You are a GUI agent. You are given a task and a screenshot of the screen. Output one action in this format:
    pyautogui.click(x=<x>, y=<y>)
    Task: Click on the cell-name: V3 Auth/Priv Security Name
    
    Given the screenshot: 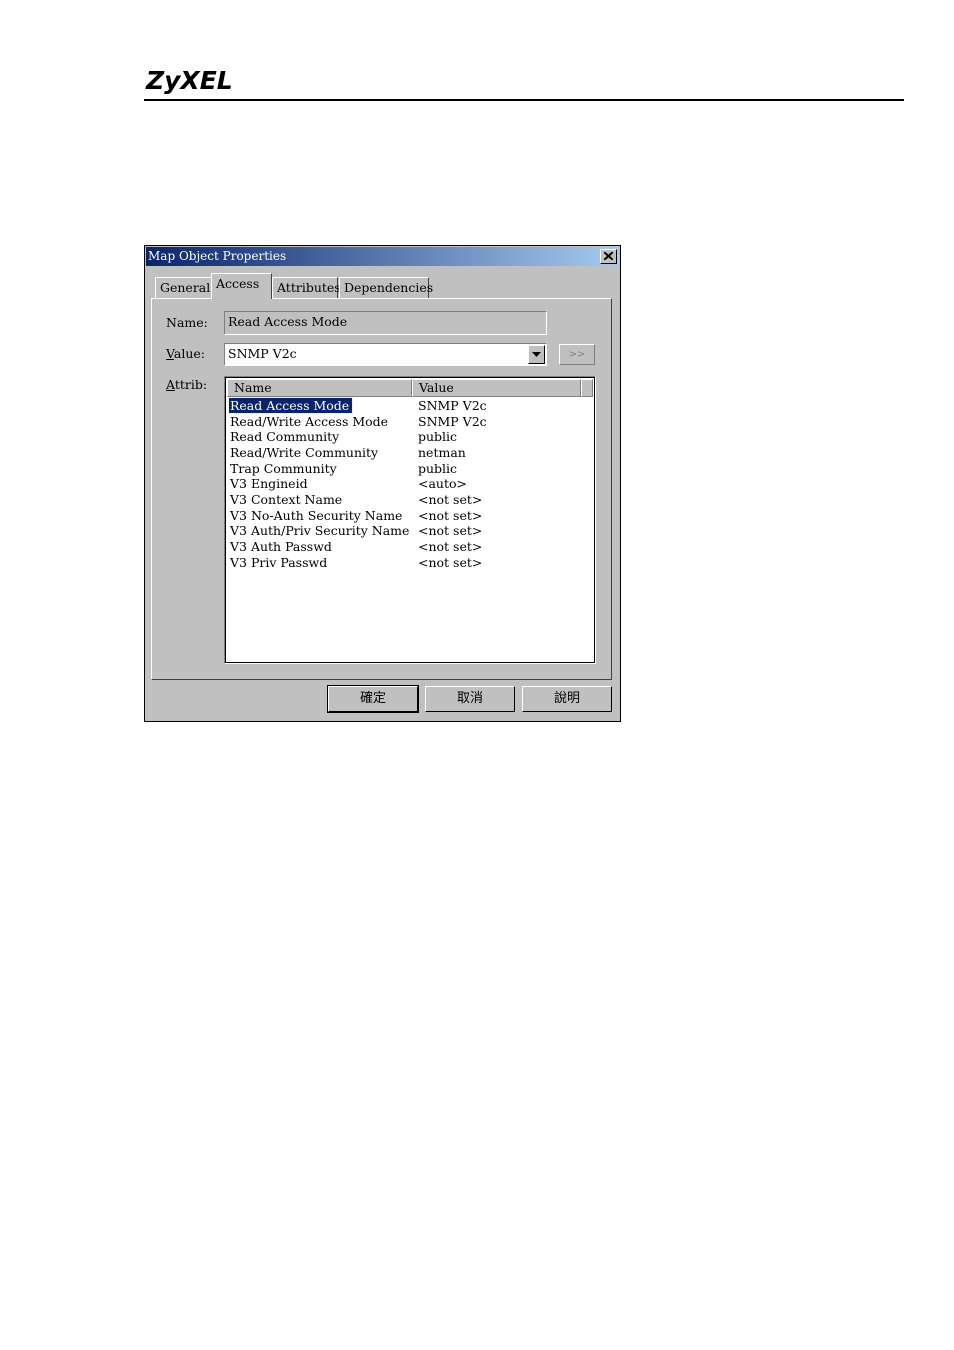 What is the action you would take?
    pyautogui.click(x=320, y=530)
    